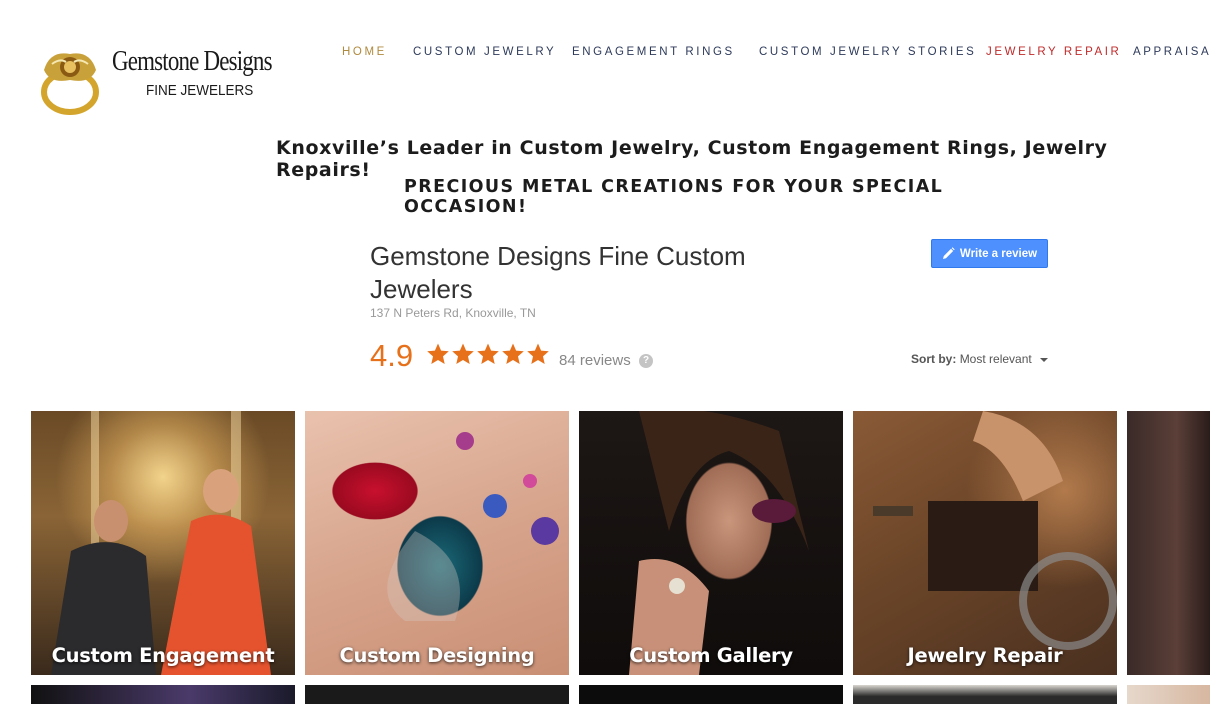 The height and width of the screenshot is (704, 1210). I want to click on tile-custom-designing: Custom Designing, so click(437, 543).